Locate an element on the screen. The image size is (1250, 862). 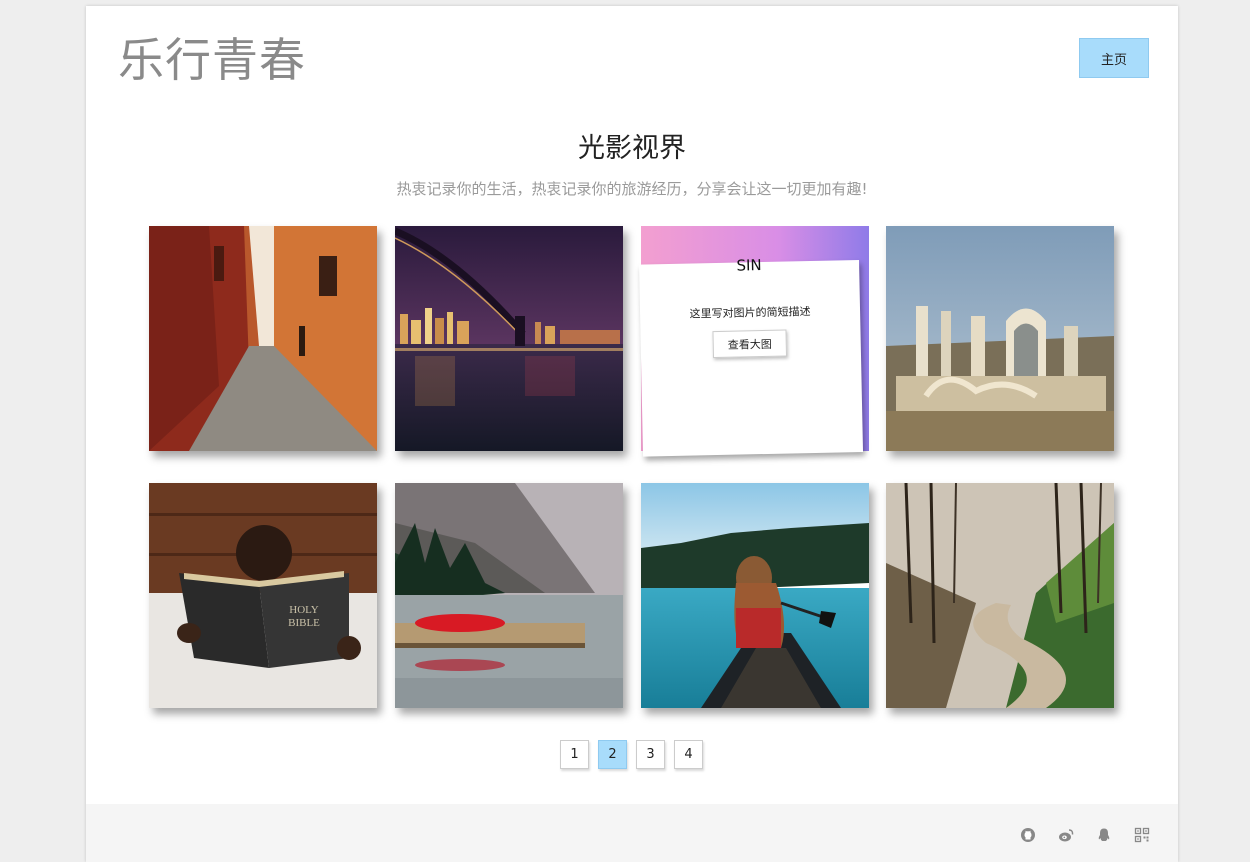
svg-text: HOLY is located at coordinates (304, 610).